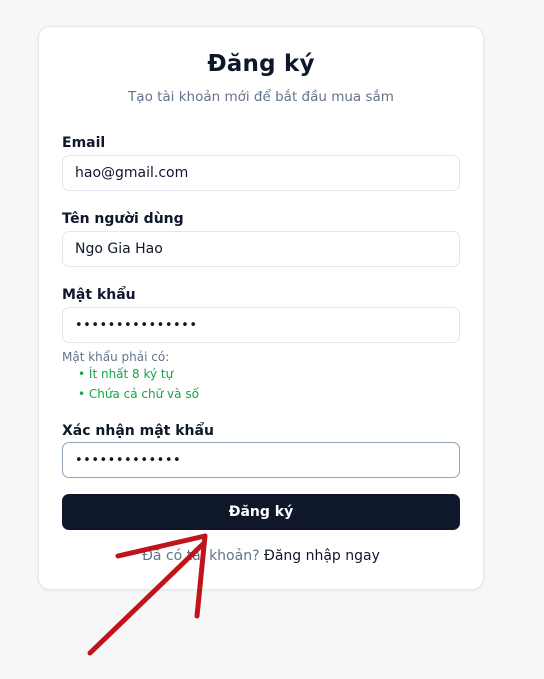  What do you see at coordinates (123, 219) in the screenshot?
I see `username-label: Tên người dùng` at bounding box center [123, 219].